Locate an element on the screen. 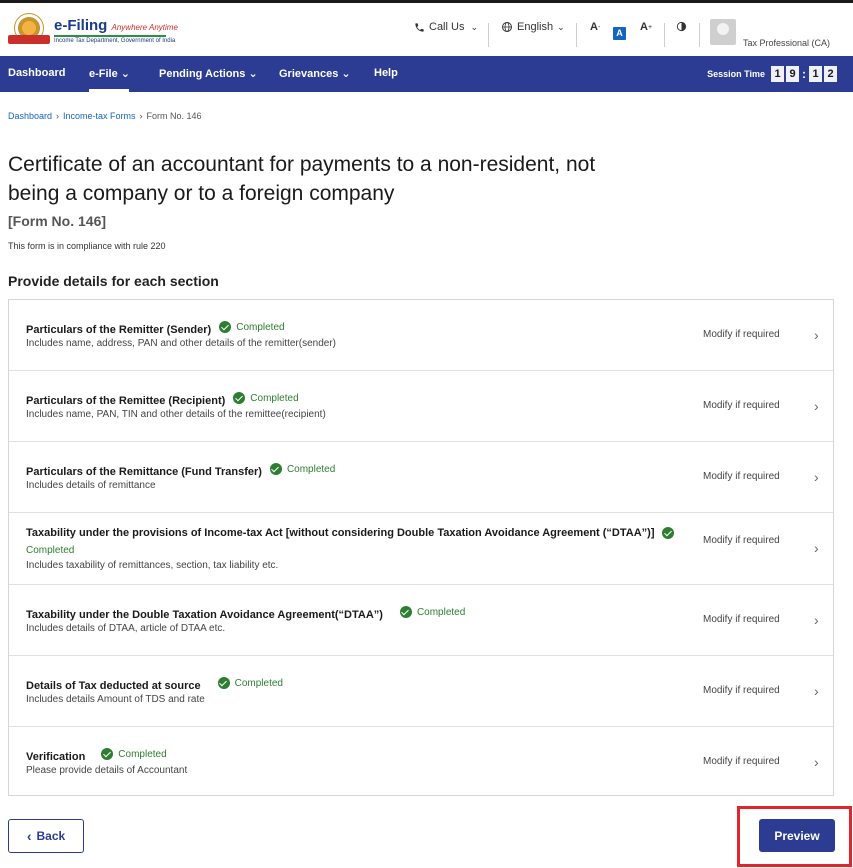  call-us-button: Call Us ⌄ is located at coordinates (446, 27).